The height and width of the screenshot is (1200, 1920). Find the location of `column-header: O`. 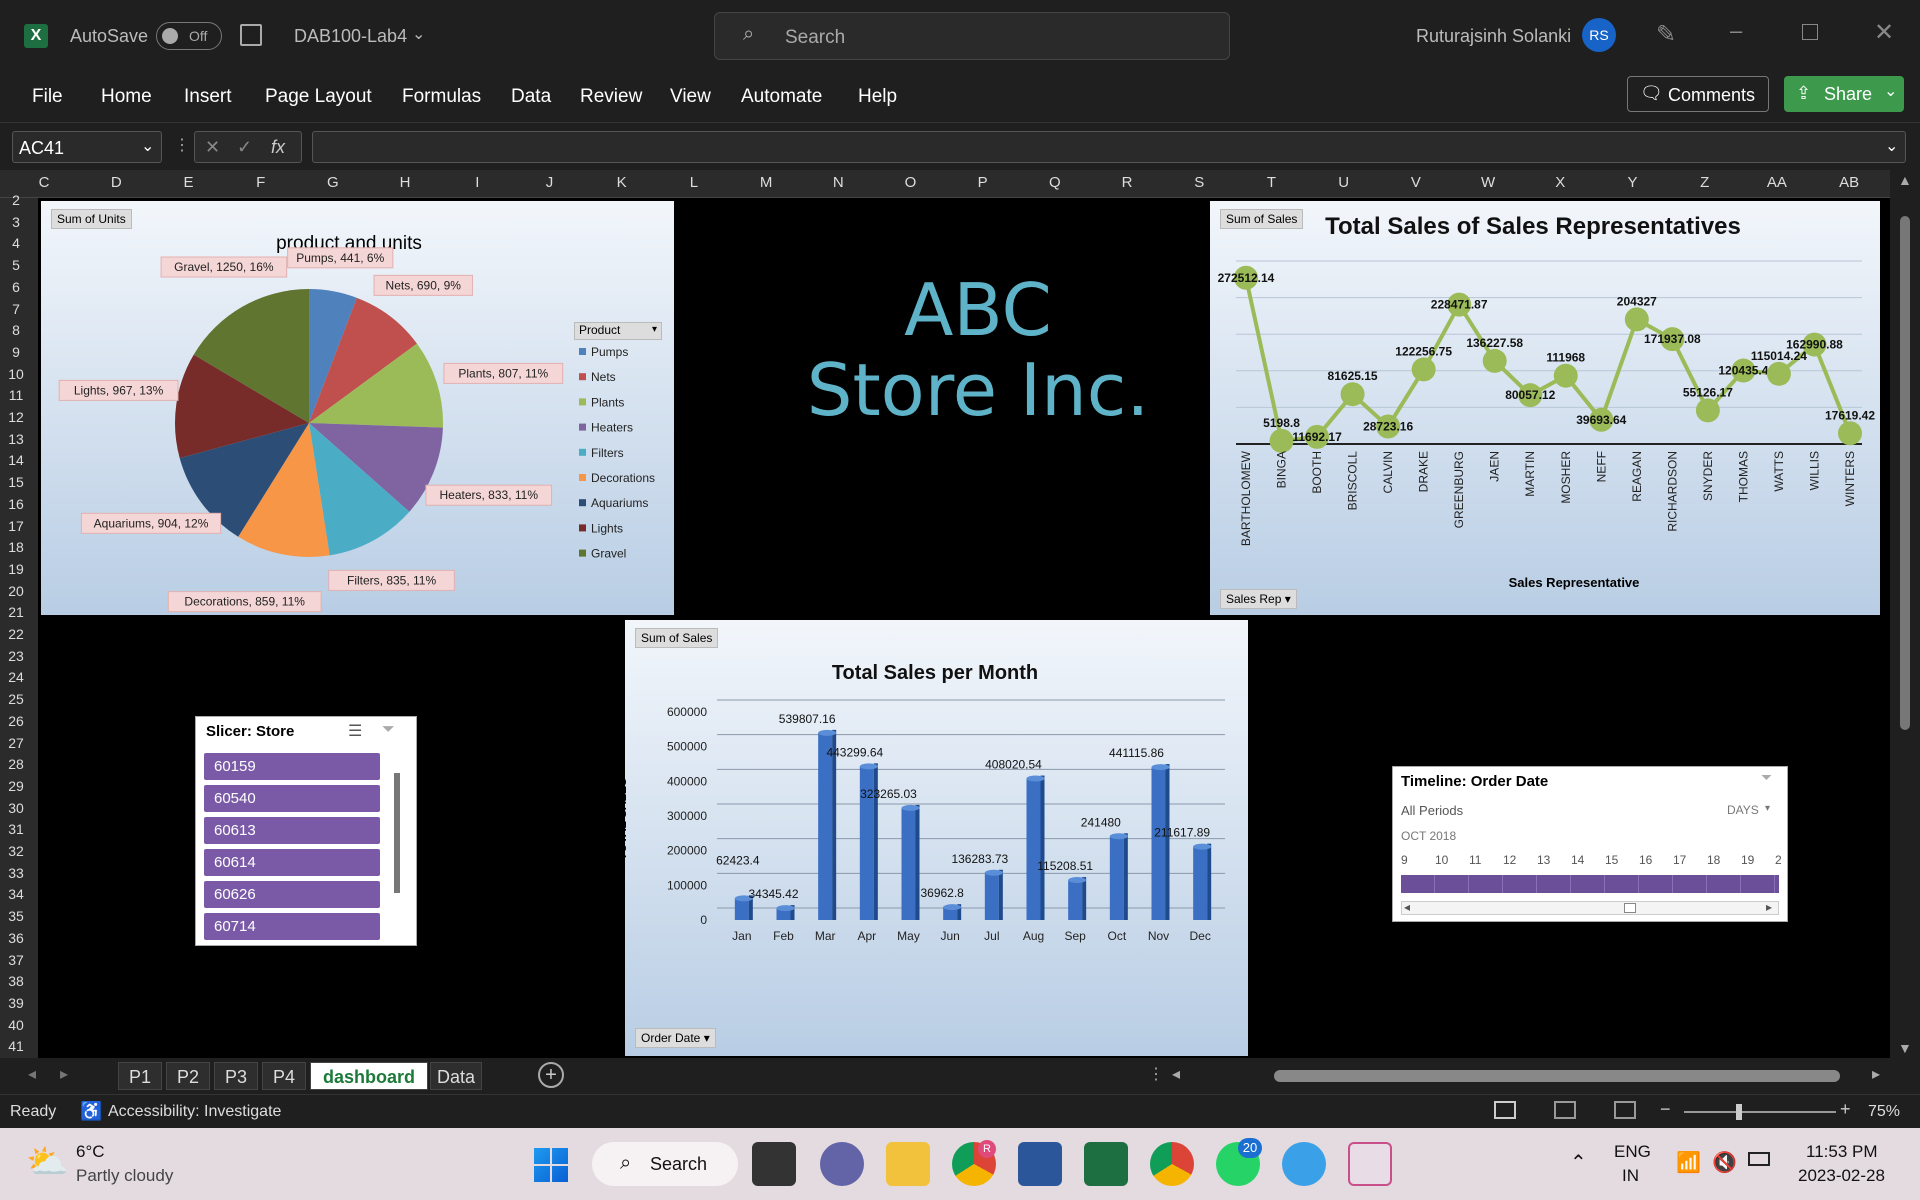

column-header: O is located at coordinates (910, 182).